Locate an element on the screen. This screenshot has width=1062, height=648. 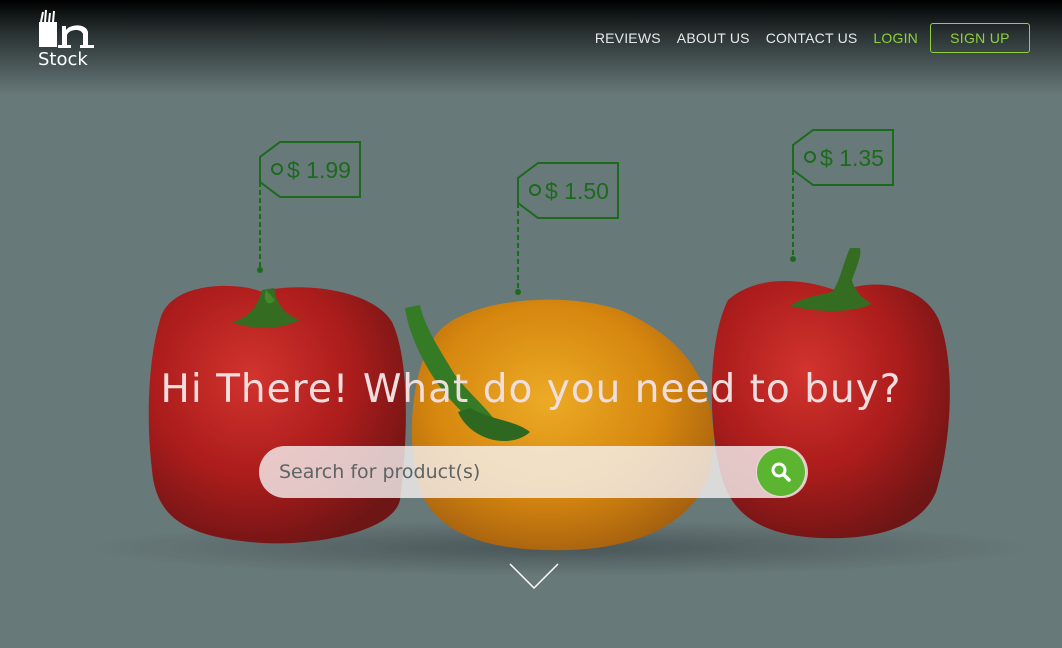
search-button is located at coordinates (781, 472).